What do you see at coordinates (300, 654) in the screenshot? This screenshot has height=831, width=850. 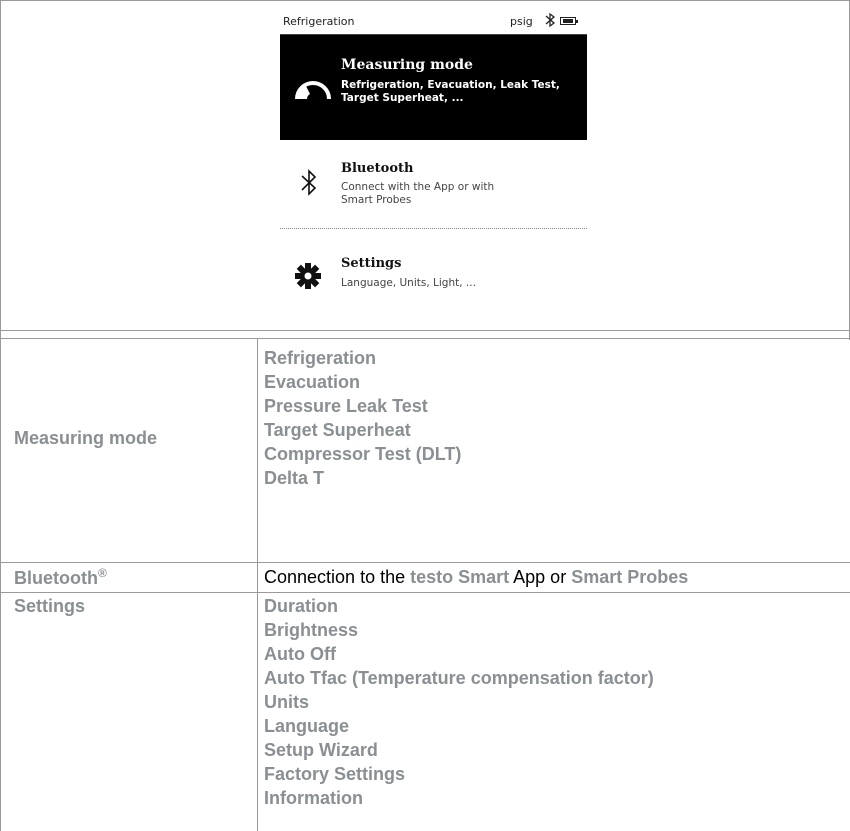 I see `list-item: Auto Off` at bounding box center [300, 654].